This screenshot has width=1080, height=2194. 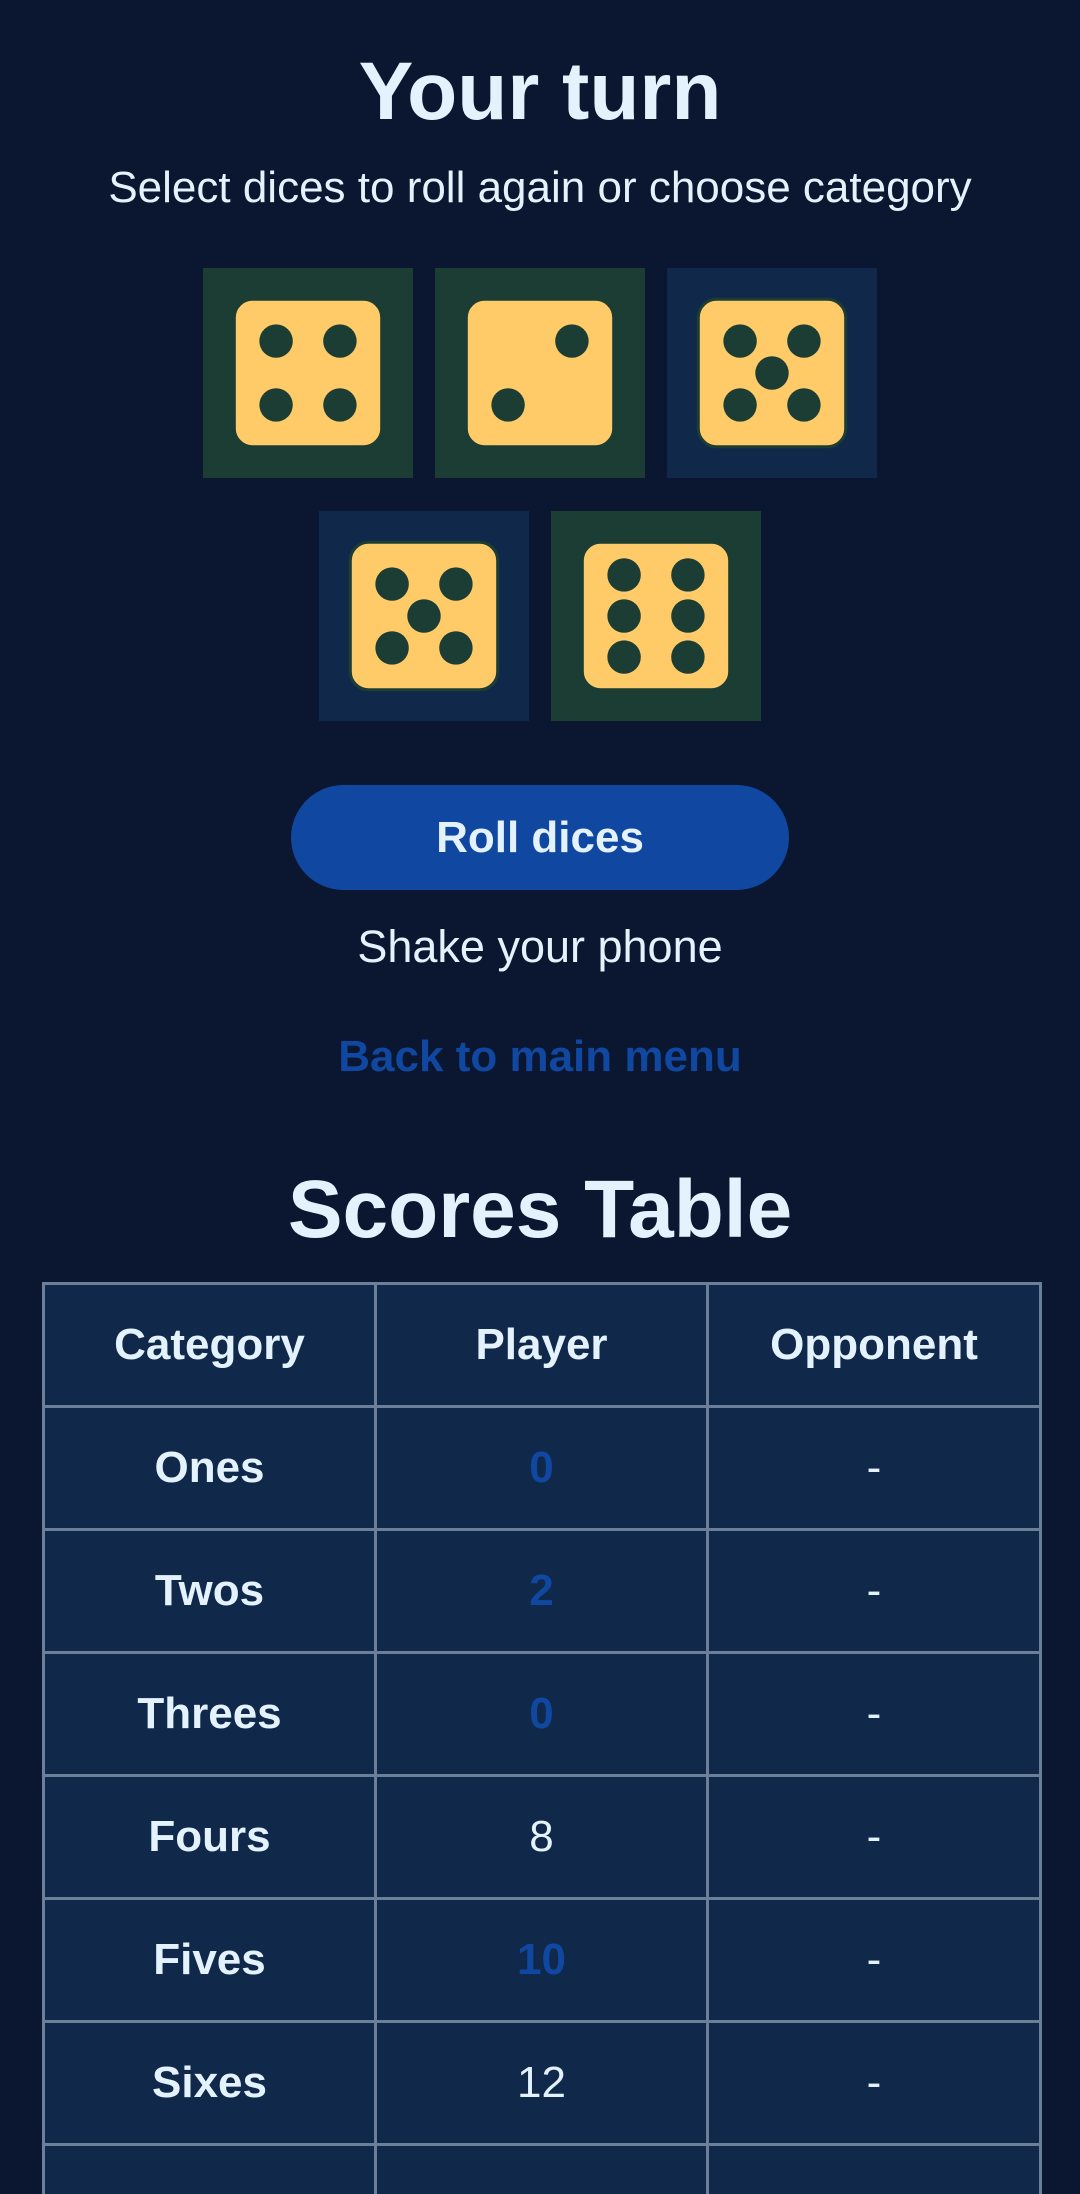 What do you see at coordinates (209, 1960) in the screenshot?
I see `category-cell: Fives` at bounding box center [209, 1960].